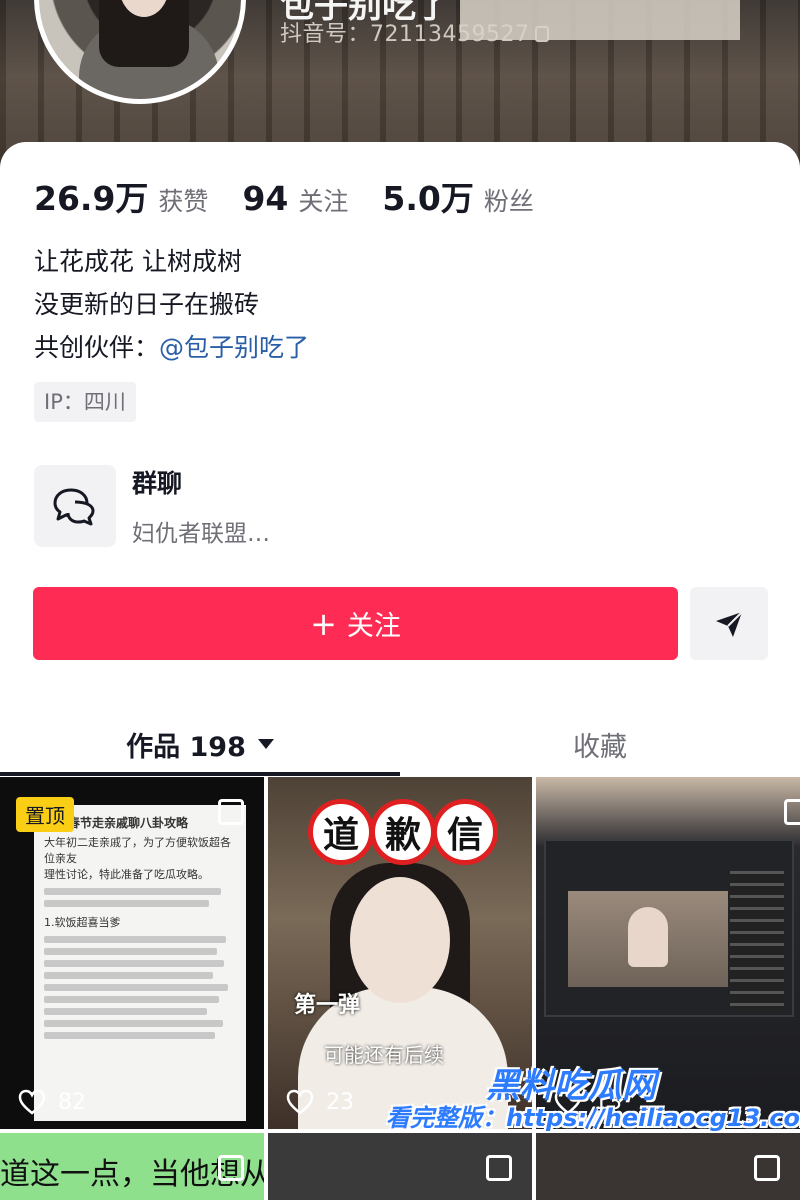 The width and height of the screenshot is (800, 1200). What do you see at coordinates (265, 198) in the screenshot?
I see `stat-value: 94` at bounding box center [265, 198].